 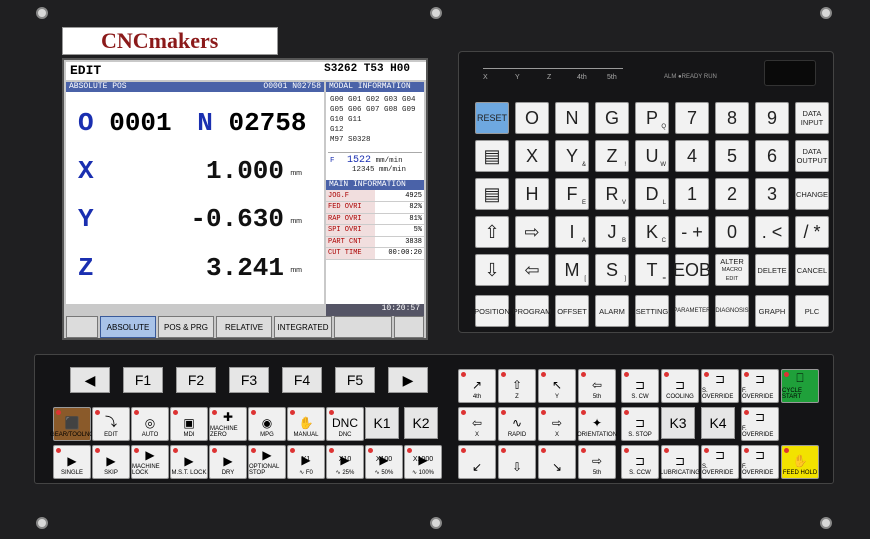 What do you see at coordinates (640, 462) in the screenshot?
I see `spindle-key-s-ccw: ⊐ S. CCW` at bounding box center [640, 462].